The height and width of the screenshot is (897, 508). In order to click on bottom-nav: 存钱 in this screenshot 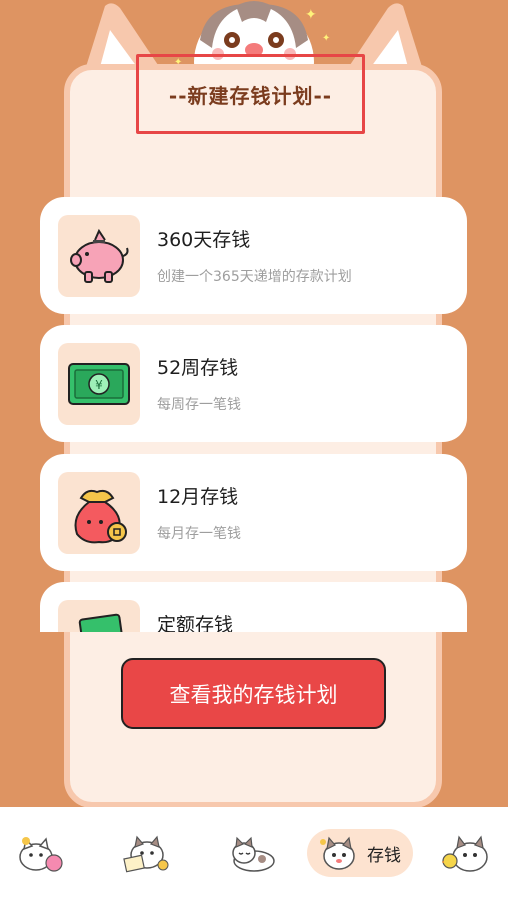, I will do `click(254, 852)`.